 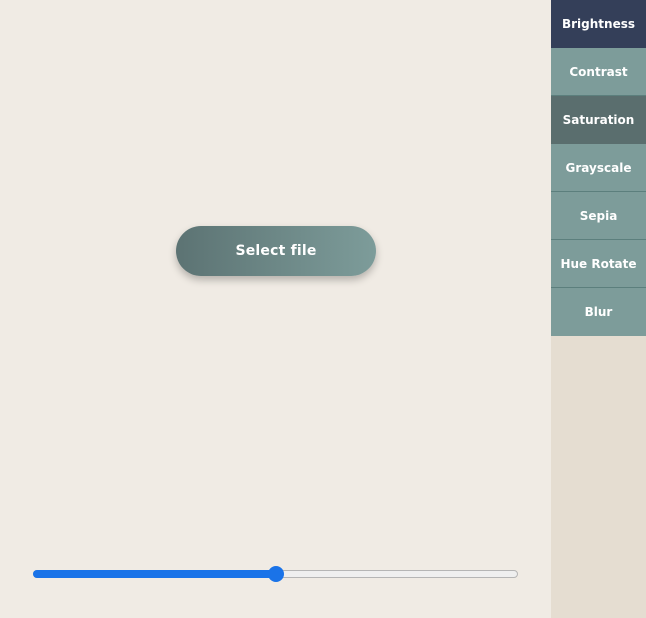 I want to click on sidebar-item-brightness: Brightness, so click(x=598, y=24).